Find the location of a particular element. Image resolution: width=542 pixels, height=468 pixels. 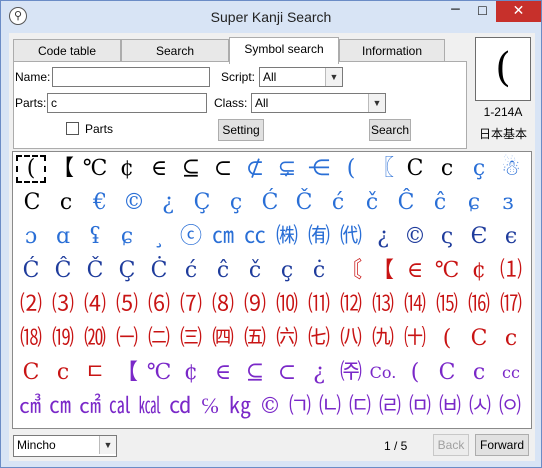

symbol-cell: ㈥ is located at coordinates (287, 339).